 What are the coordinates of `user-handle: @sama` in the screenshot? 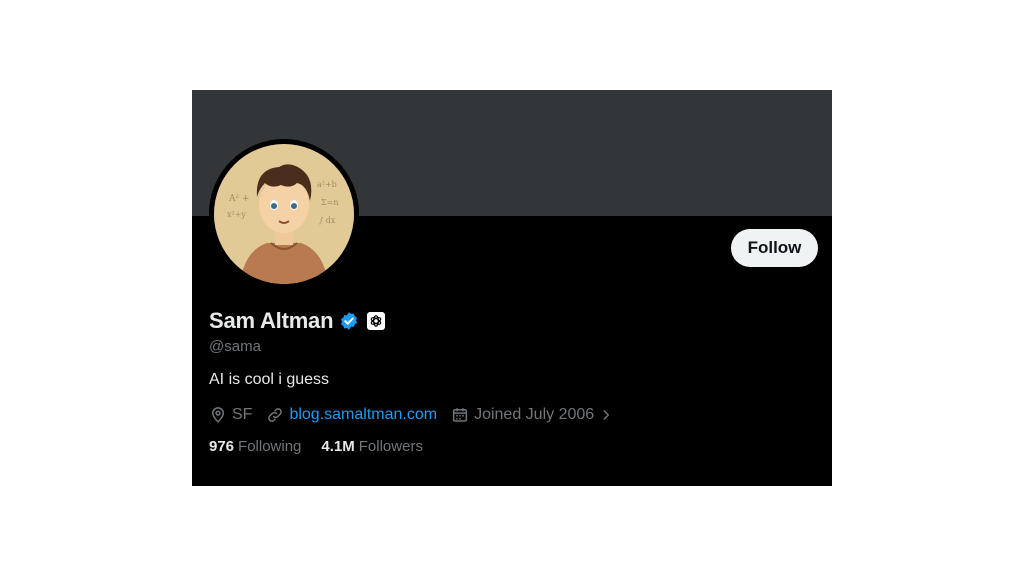 It's located at (235, 346).